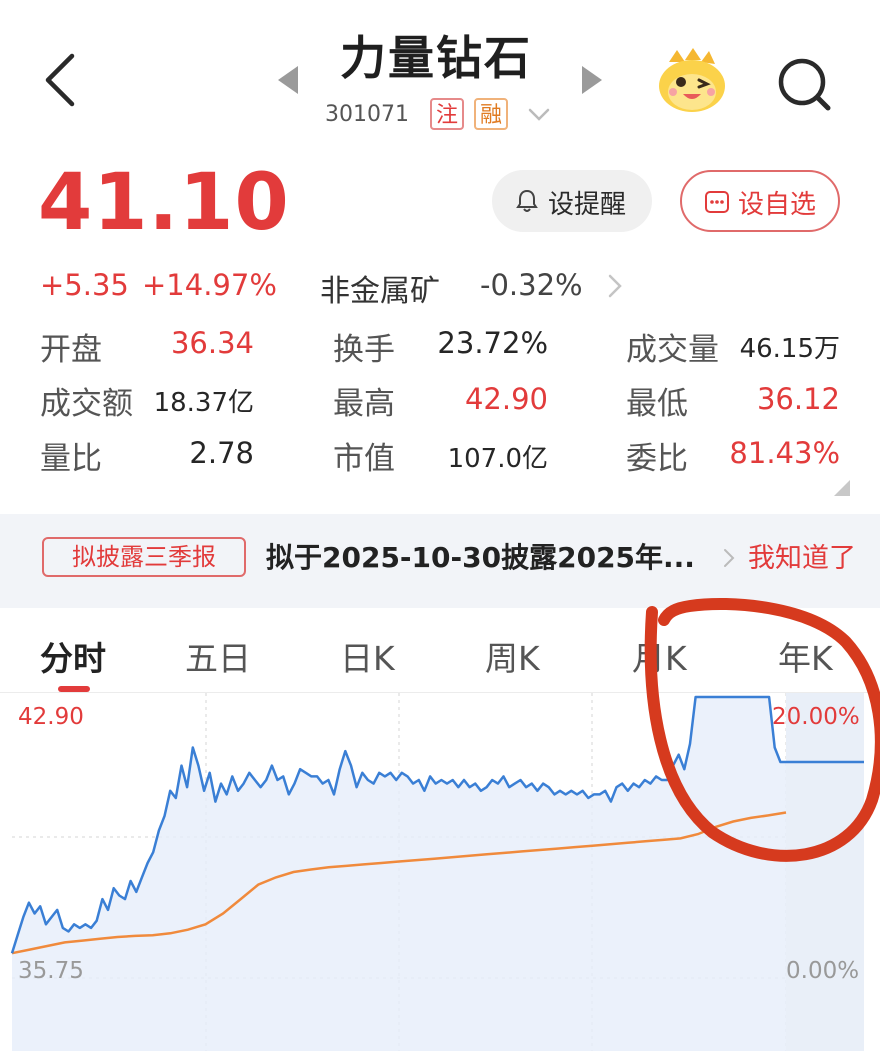  Describe the element at coordinates (506, 399) in the screenshot. I see `stat-value-high: 42.90` at that location.